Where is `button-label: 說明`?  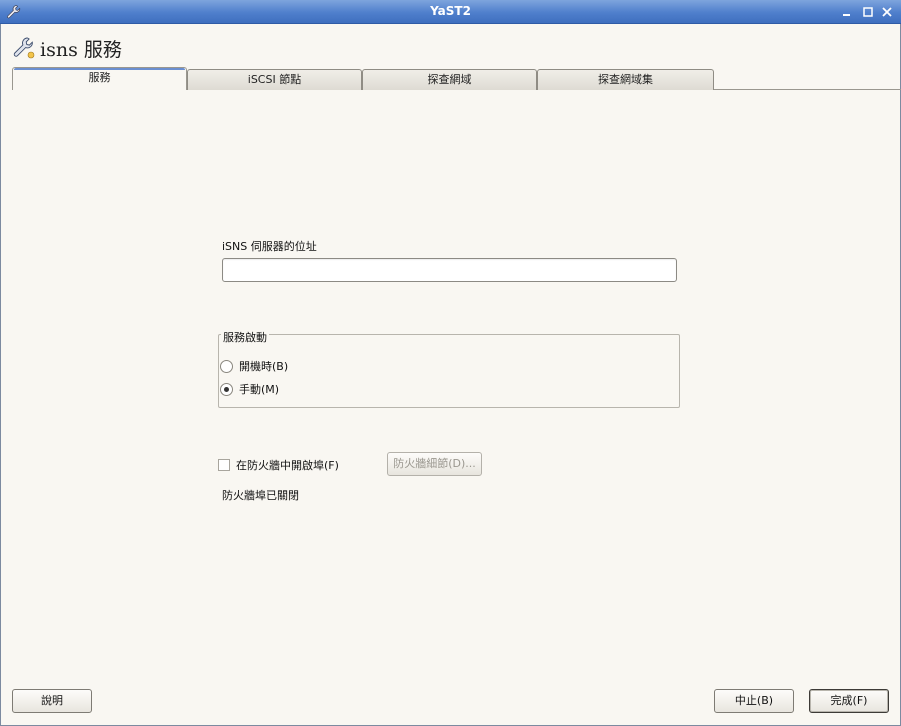
button-label: 說明 is located at coordinates (52, 700).